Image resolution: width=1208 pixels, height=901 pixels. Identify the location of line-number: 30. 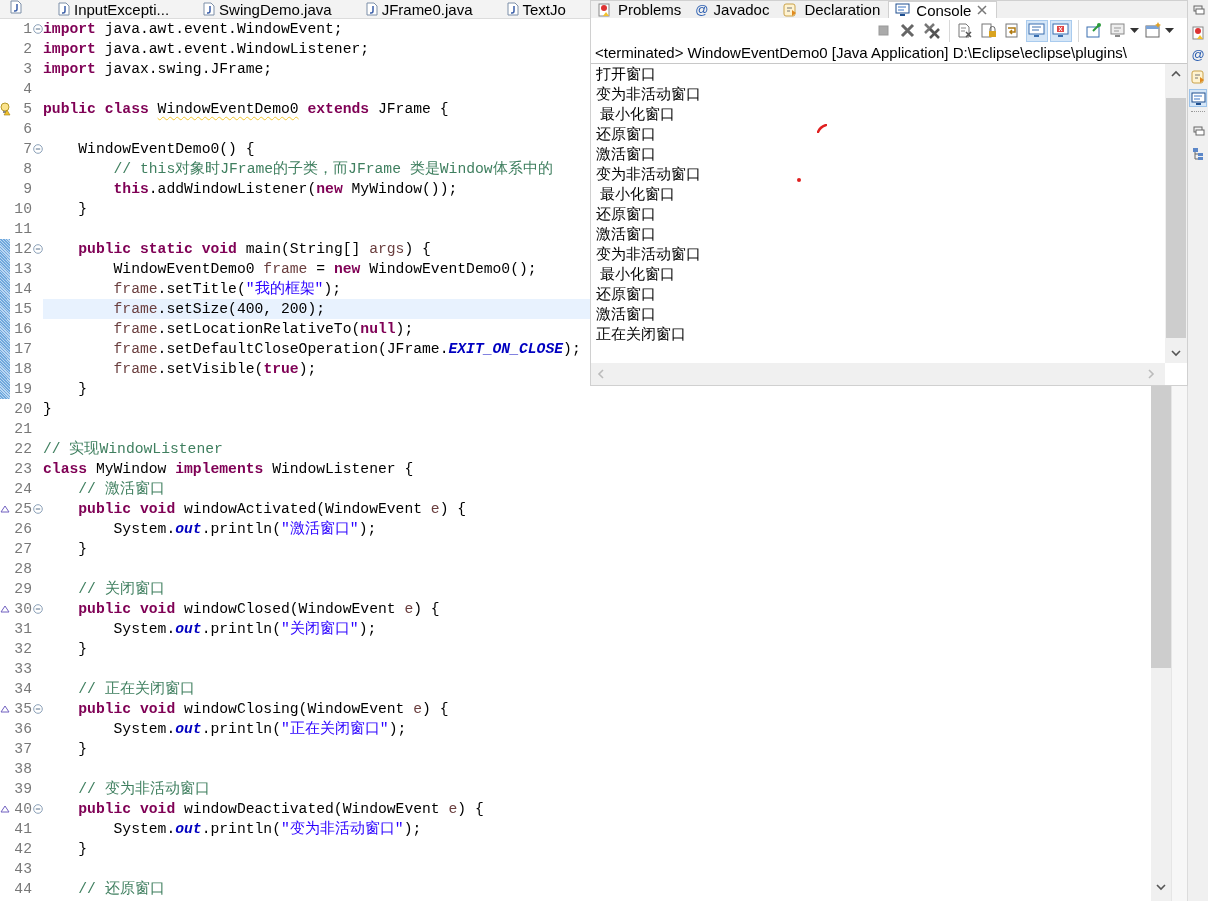
(22, 609).